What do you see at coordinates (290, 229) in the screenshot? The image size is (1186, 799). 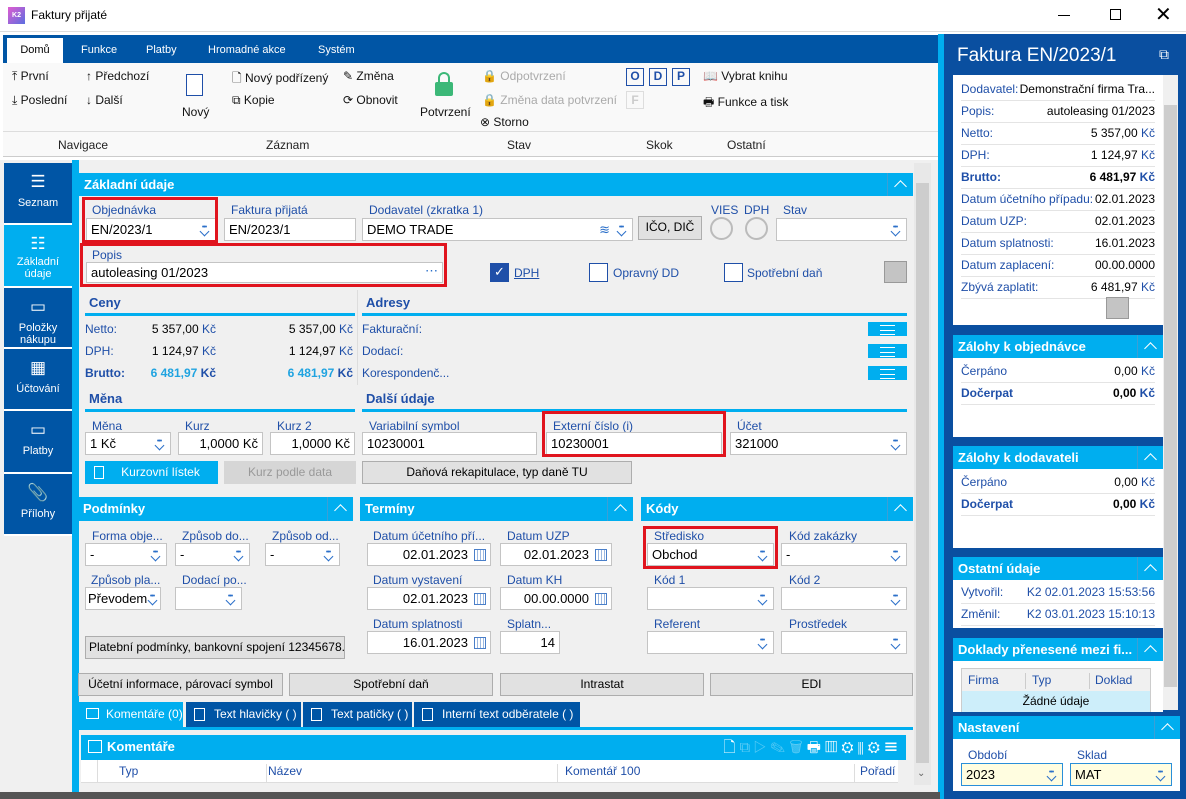 I see `faktura-input: EN/2023/1` at bounding box center [290, 229].